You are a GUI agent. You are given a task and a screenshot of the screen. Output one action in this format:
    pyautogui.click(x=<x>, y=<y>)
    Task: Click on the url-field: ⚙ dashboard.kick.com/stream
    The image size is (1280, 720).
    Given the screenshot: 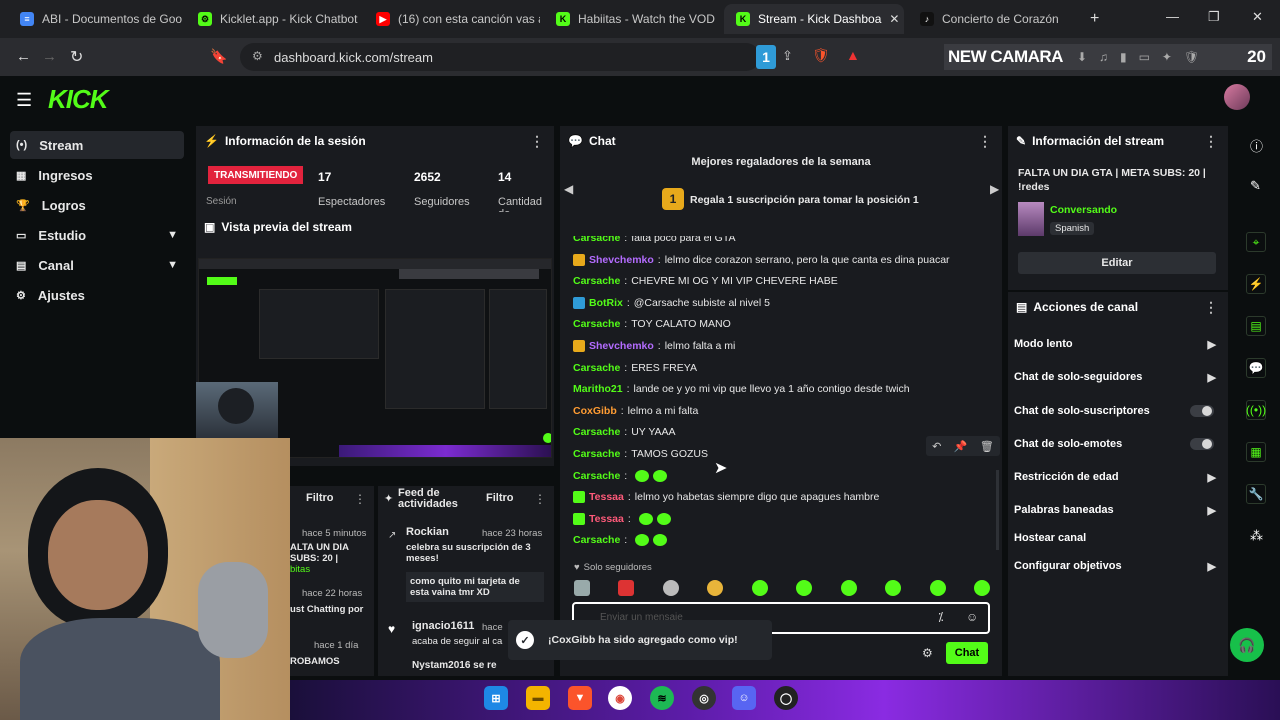 What is the action you would take?
    pyautogui.click(x=500, y=57)
    